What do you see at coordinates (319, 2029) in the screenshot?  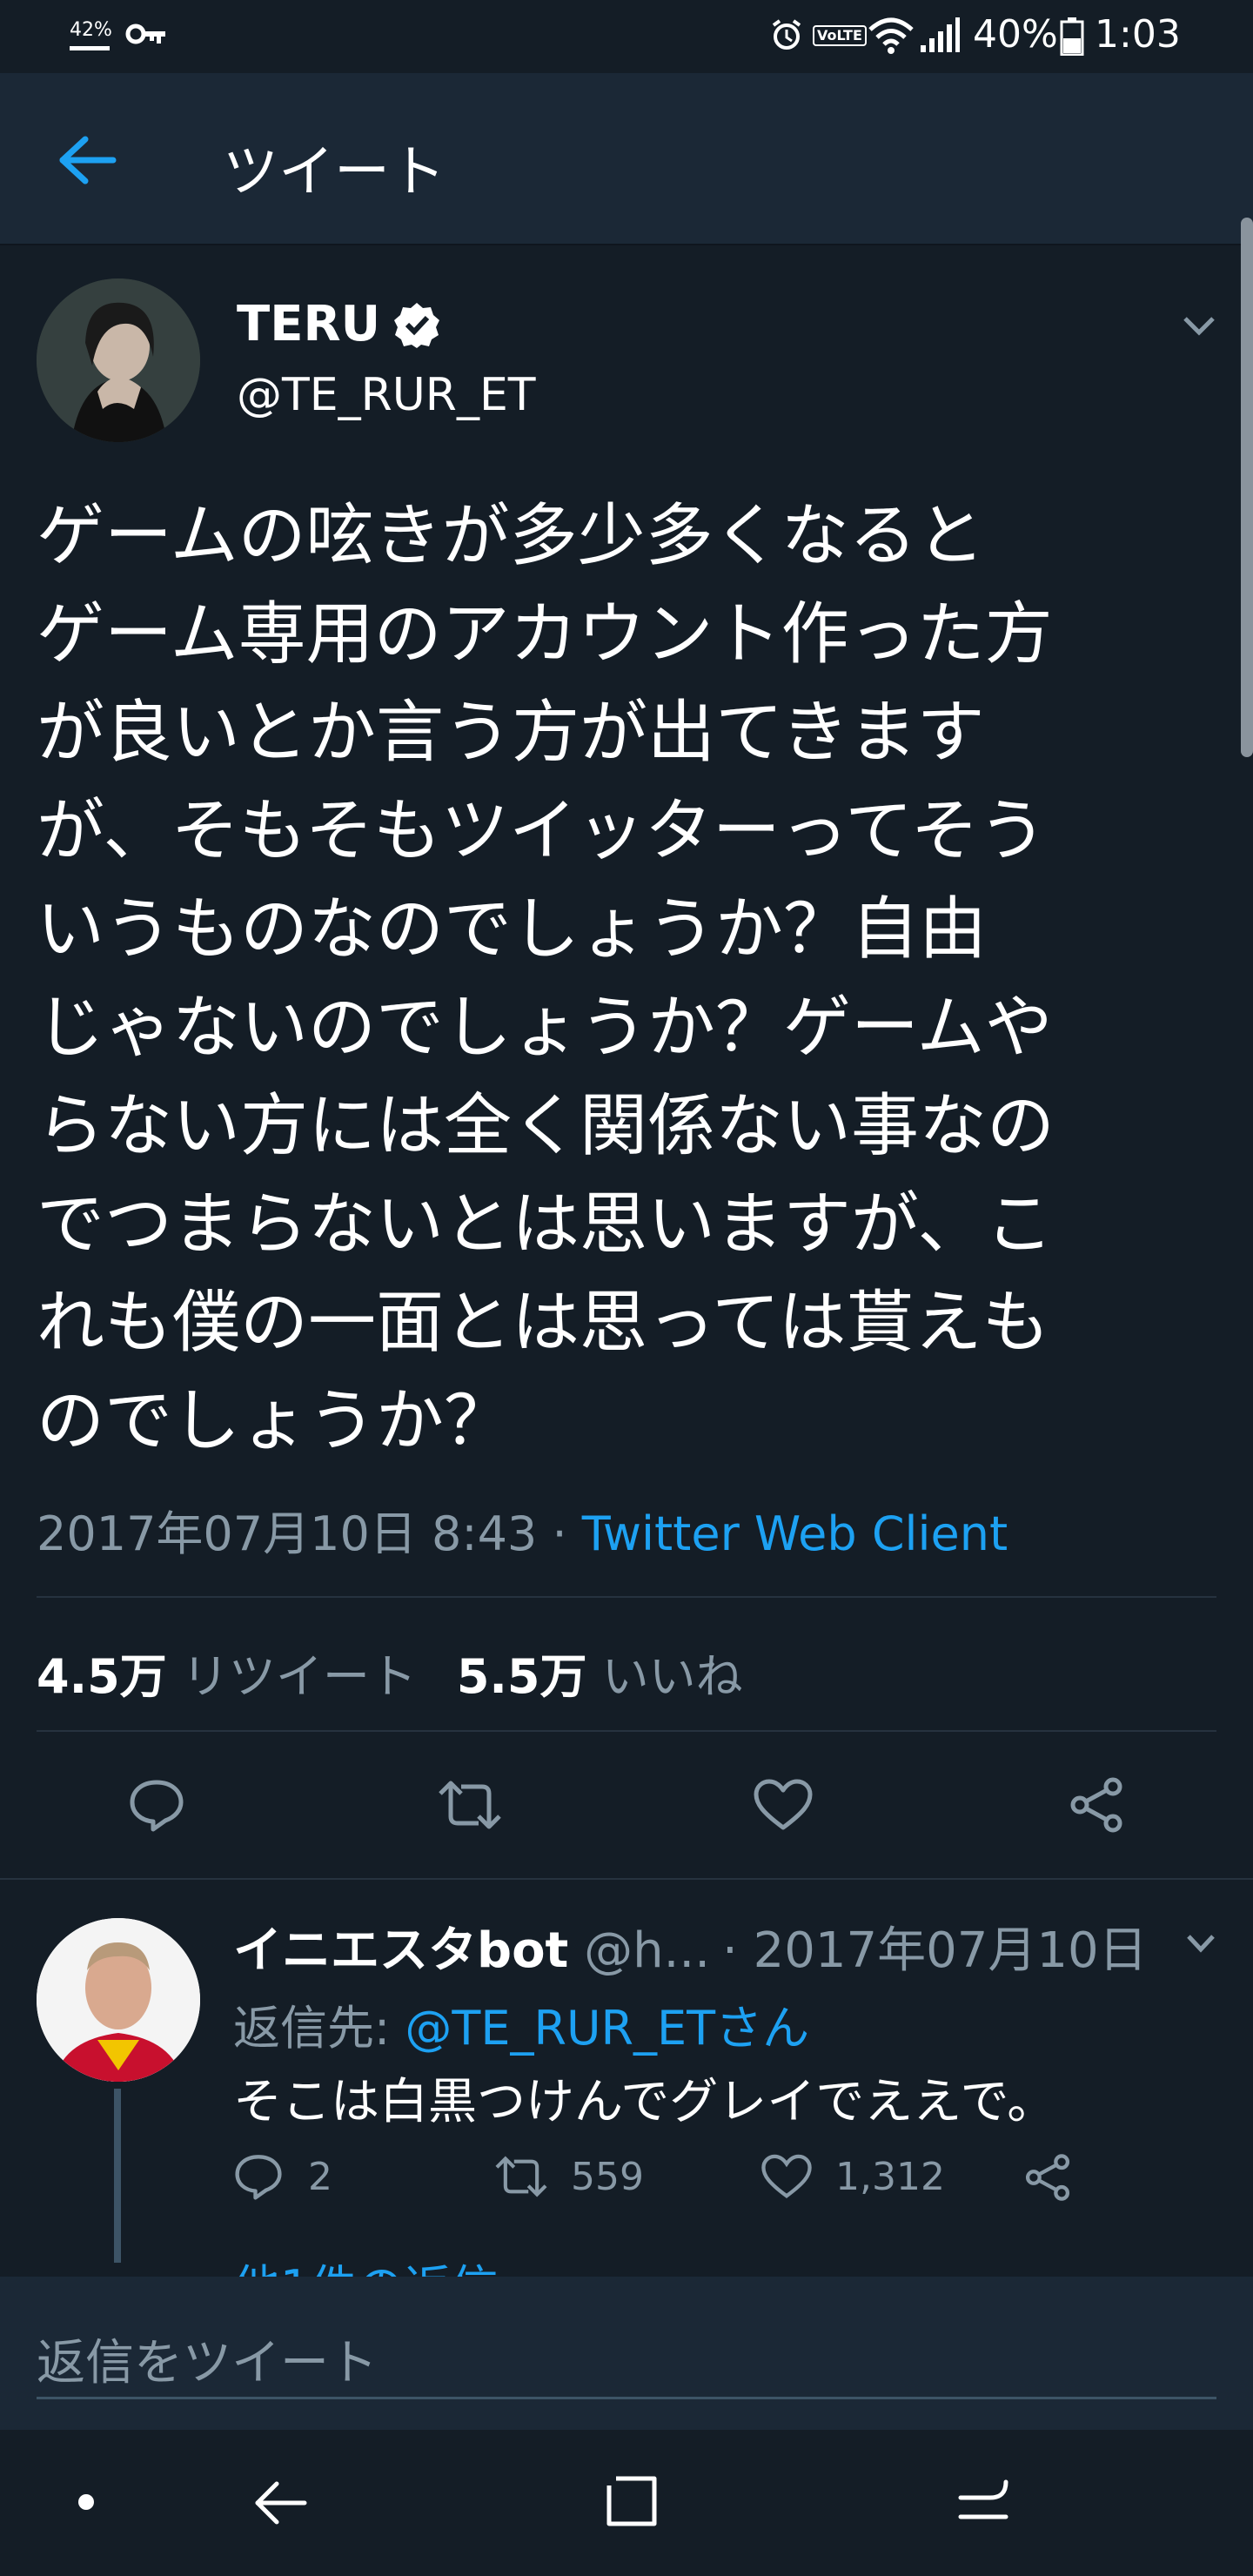 I see `reply-to-prefix: 返信先:` at bounding box center [319, 2029].